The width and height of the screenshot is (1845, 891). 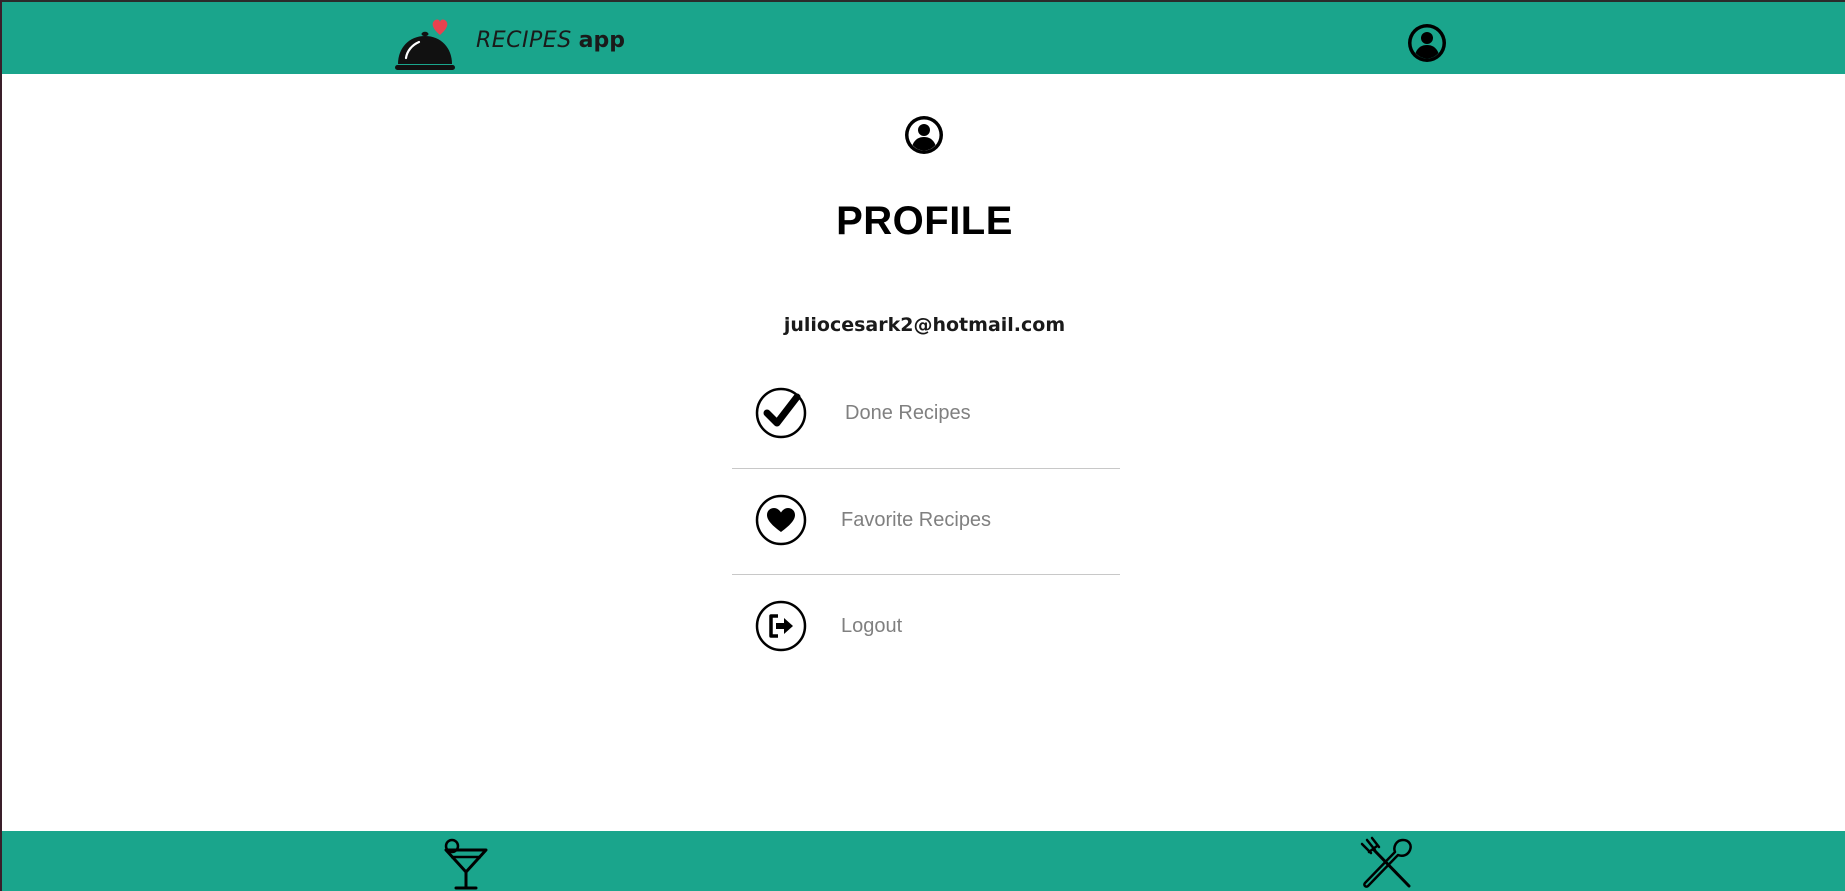 I want to click on heart-circle-icon, so click(x=782, y=520).